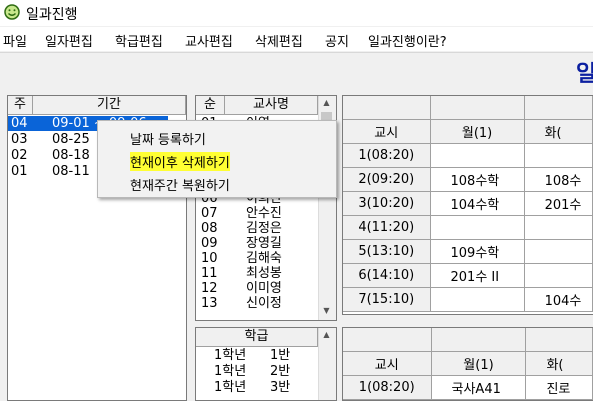  I want to click on teacher-name: 이미영, so click(264, 288).